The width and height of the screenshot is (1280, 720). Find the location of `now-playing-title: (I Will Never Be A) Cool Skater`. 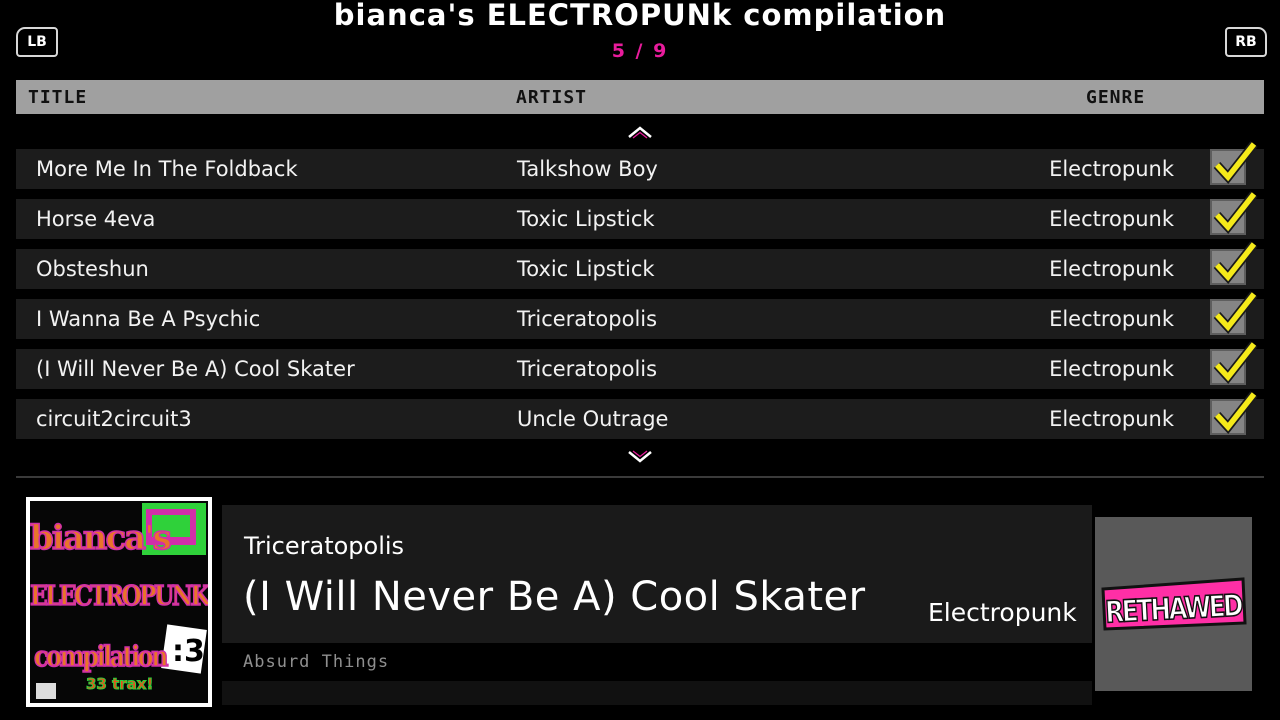

now-playing-title: (I Will Never Be A) Cool Skater is located at coordinates (554, 597).